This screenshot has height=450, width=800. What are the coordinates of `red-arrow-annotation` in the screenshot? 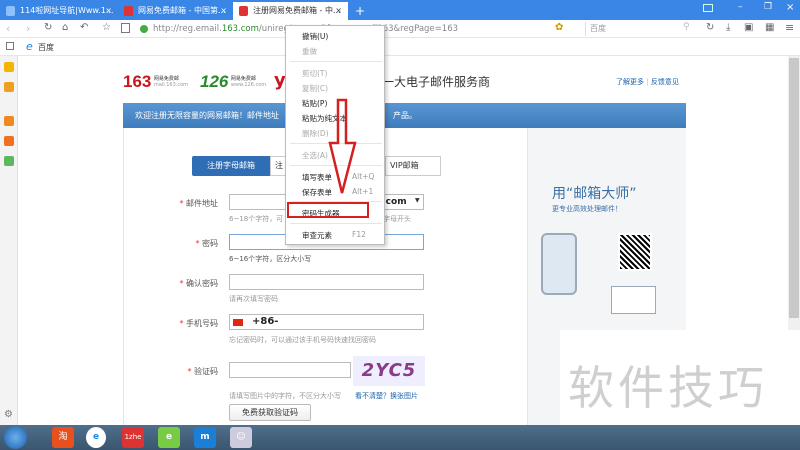 It's located at (342, 146).